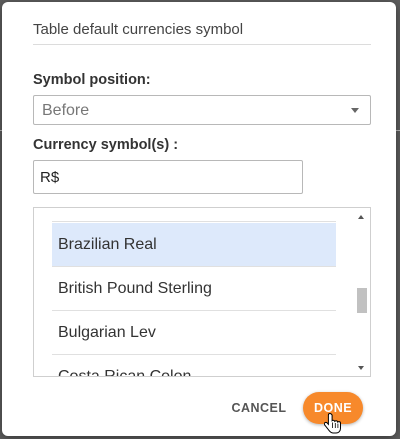  What do you see at coordinates (194, 333) in the screenshot?
I see `list-item-bulgarian-lev: Bulgarian Lev` at bounding box center [194, 333].